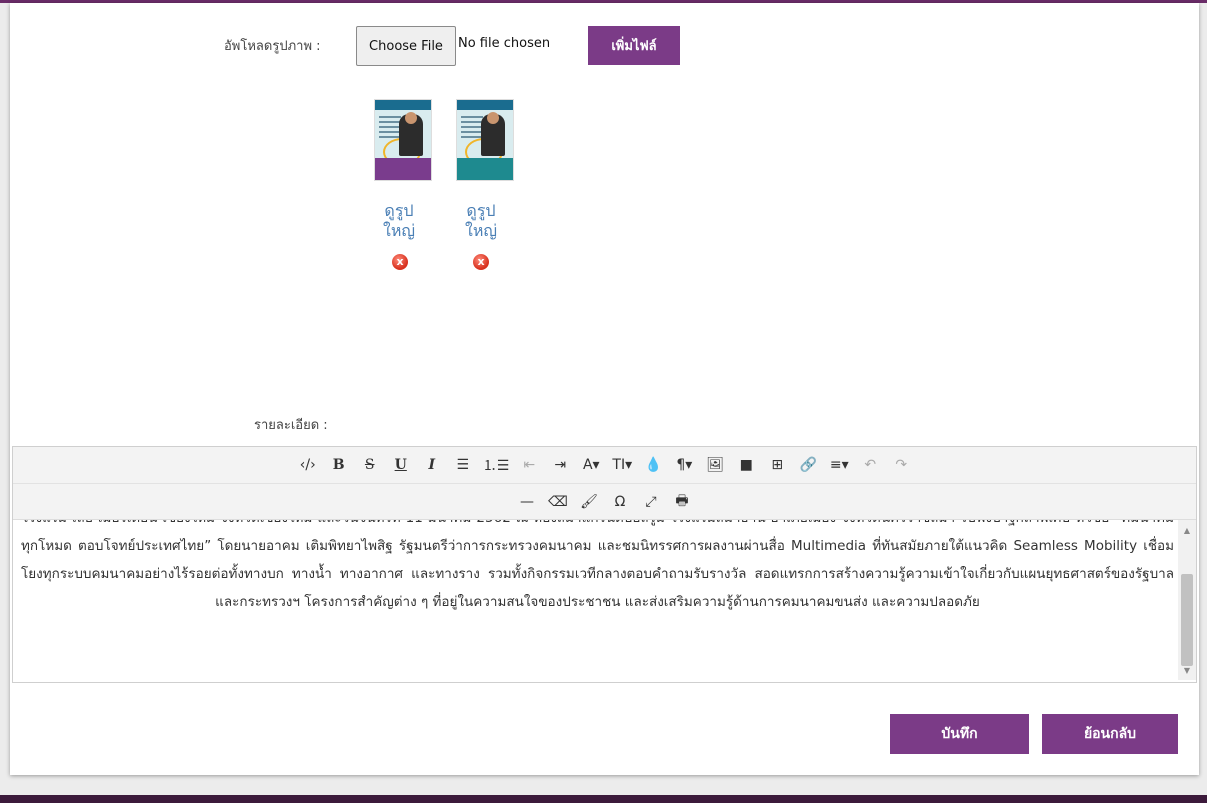 The height and width of the screenshot is (803, 1207). Describe the element at coordinates (604, 501) in the screenshot. I see `toolbar-row-2: — ⌫ 🖌 Ω ⤢ 🖶` at that location.